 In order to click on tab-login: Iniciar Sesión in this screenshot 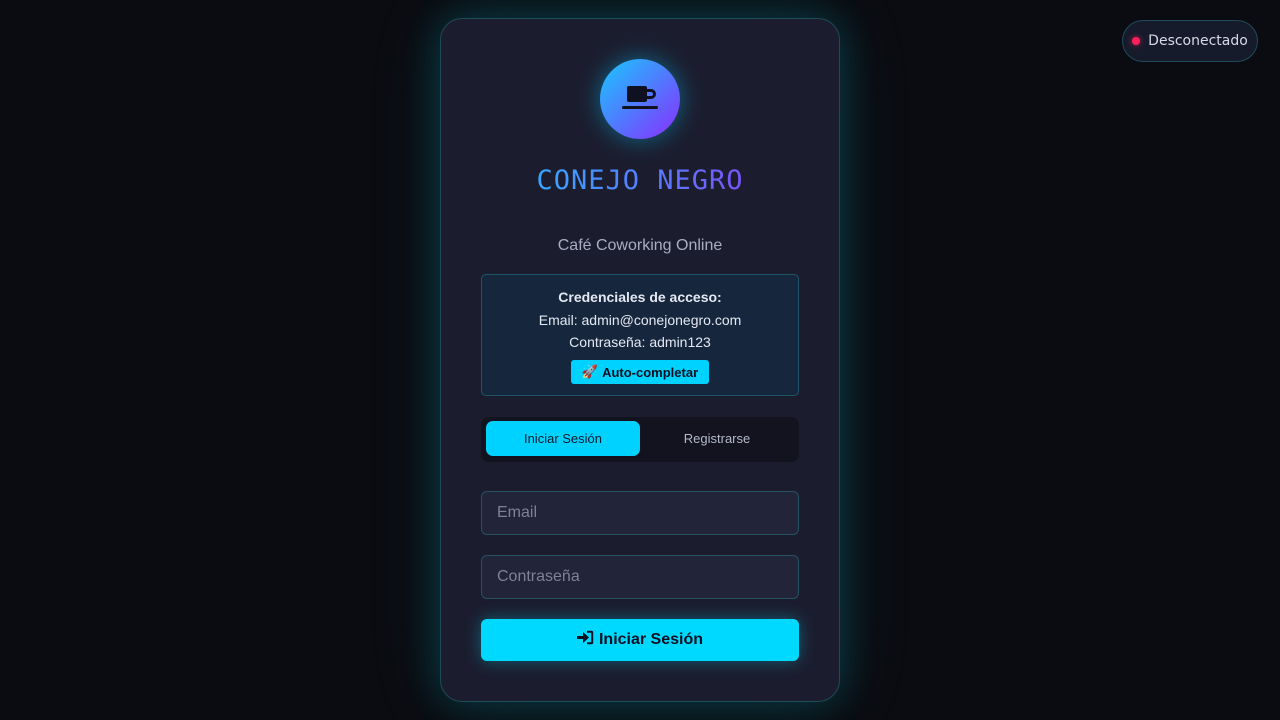, I will do `click(563, 438)`.